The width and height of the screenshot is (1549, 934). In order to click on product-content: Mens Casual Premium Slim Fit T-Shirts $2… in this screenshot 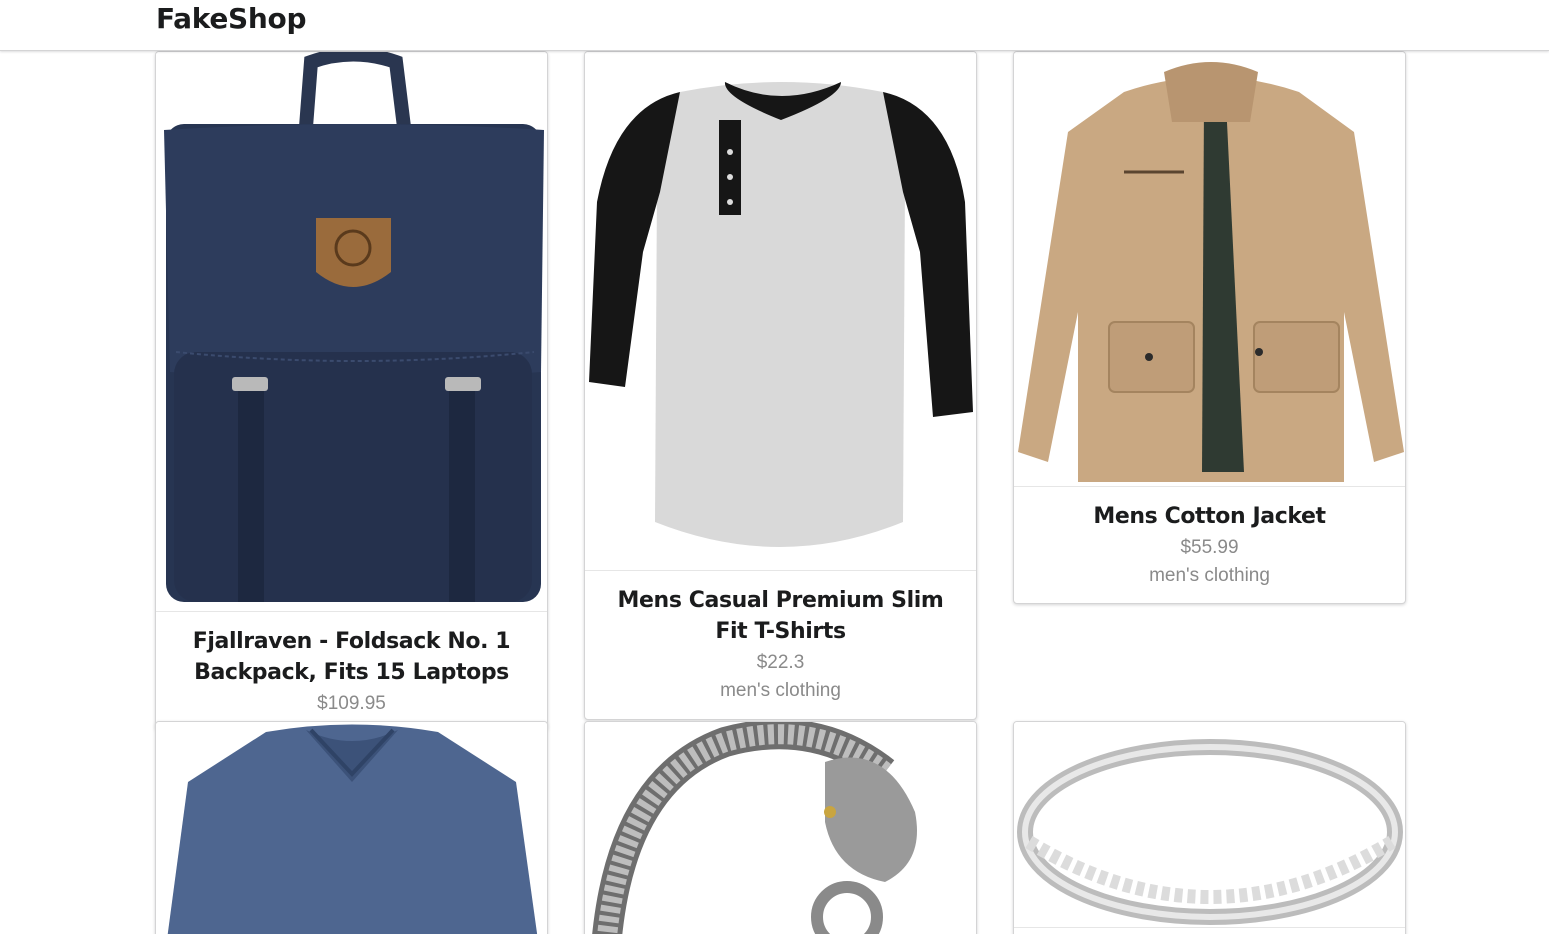, I will do `click(780, 641)`.